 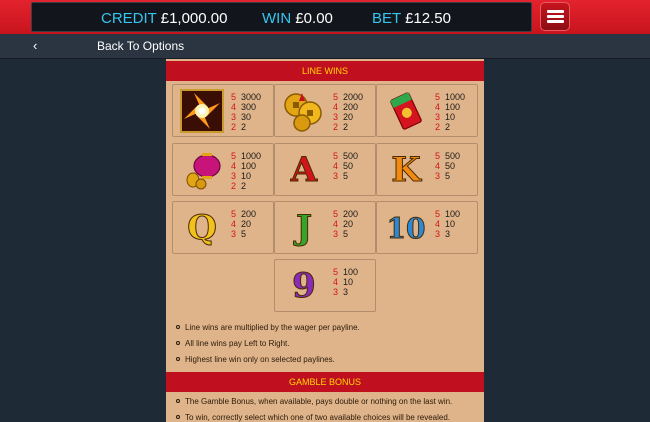 What do you see at coordinates (304, 228) in the screenshot?
I see `jack-symbol-icon: J` at bounding box center [304, 228].